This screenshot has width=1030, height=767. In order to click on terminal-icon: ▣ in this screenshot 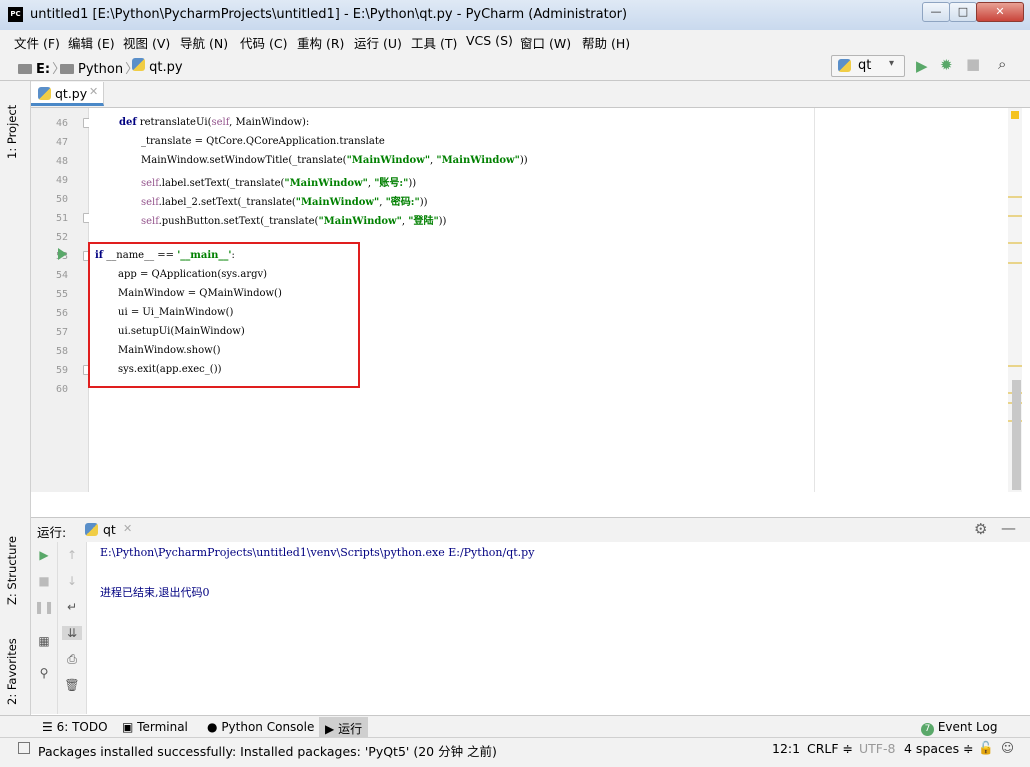, I will do `click(128, 727)`.